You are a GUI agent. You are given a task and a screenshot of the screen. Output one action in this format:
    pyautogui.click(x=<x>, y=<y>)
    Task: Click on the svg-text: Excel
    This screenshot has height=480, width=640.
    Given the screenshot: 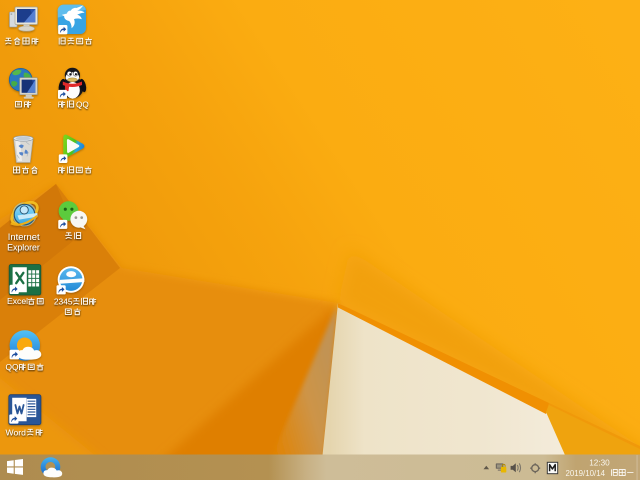 What is the action you would take?
    pyautogui.click(x=17, y=301)
    